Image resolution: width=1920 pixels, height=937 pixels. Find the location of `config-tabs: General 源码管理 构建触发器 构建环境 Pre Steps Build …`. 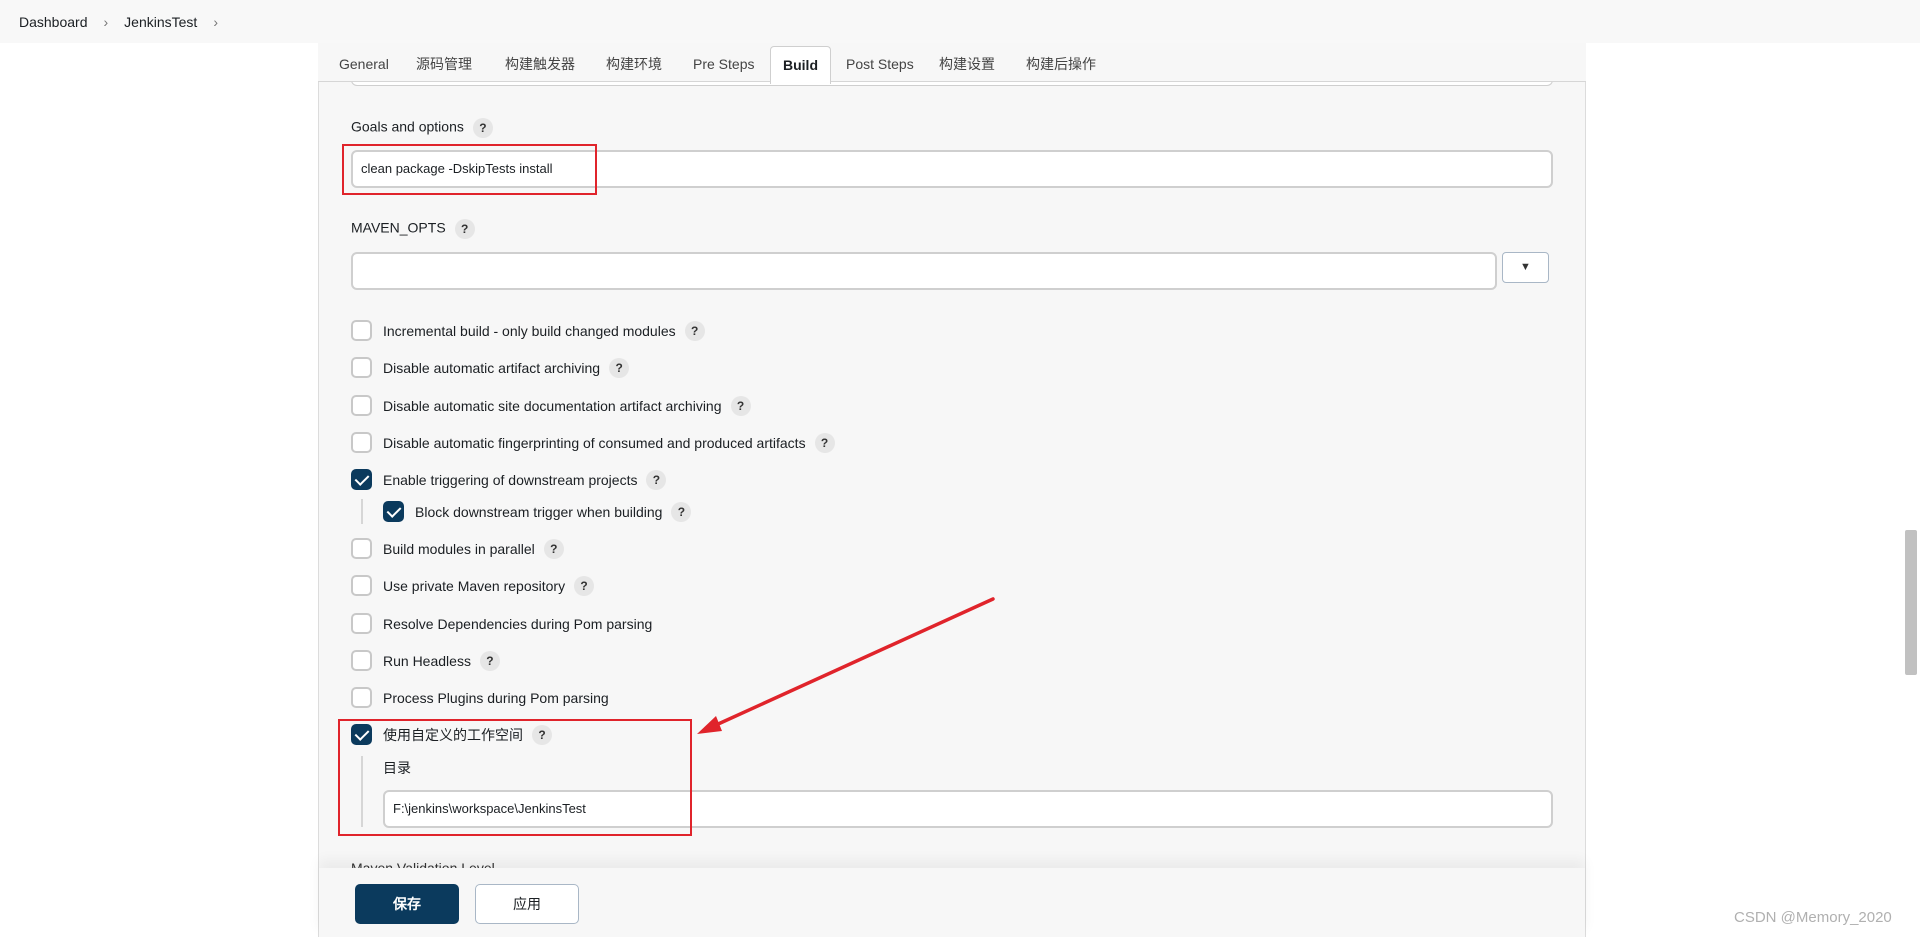

config-tabs: General 源码管理 构建触发器 构建环境 Pre Steps Build … is located at coordinates (952, 63).